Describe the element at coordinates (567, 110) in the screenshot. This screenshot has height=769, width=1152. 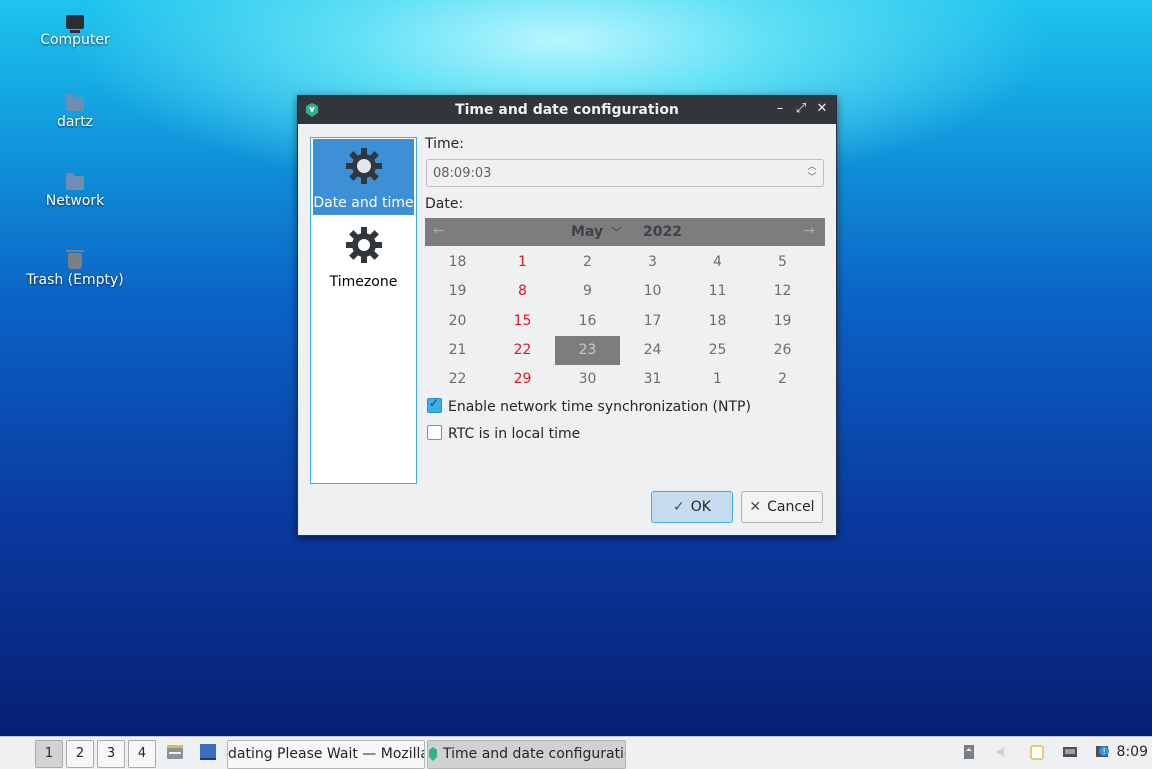
I see `dialog-titlebar: Time and date configuration – ⤢ ✕` at that location.